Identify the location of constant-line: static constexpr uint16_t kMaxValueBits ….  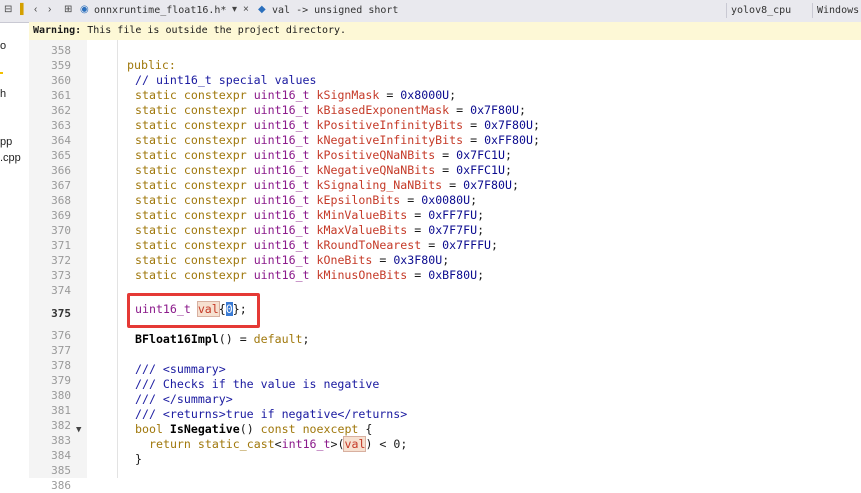
(310, 230).